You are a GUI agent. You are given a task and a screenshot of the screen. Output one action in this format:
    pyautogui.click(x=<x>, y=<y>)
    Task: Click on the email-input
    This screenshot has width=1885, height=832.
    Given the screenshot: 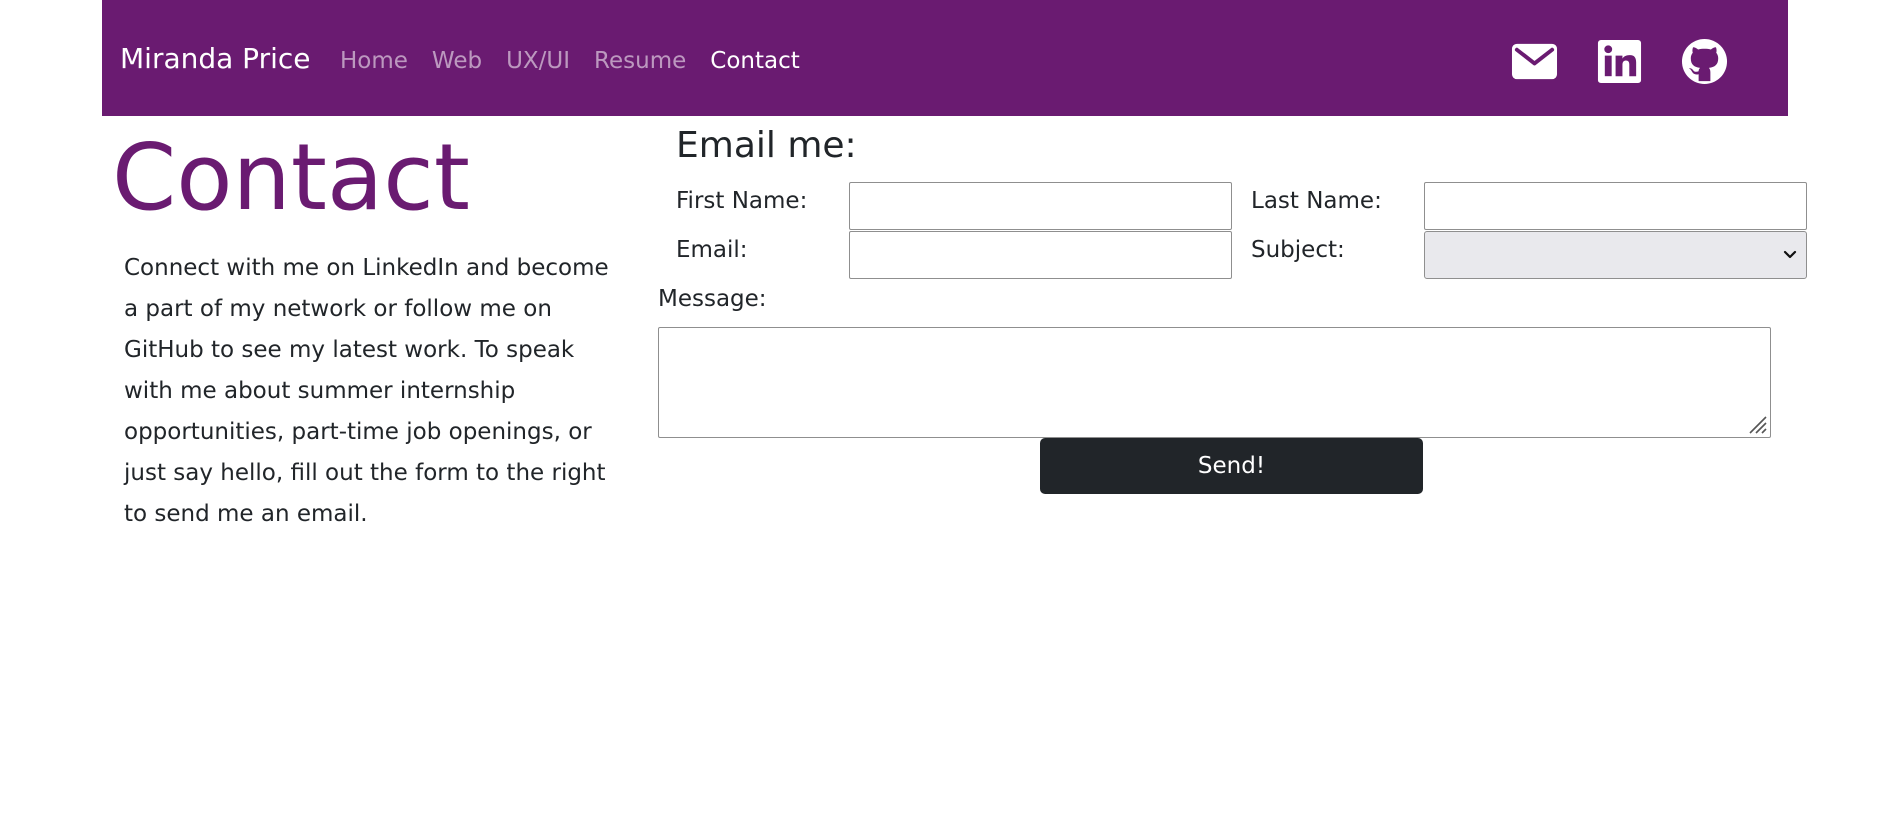 What is the action you would take?
    pyautogui.click(x=1040, y=255)
    